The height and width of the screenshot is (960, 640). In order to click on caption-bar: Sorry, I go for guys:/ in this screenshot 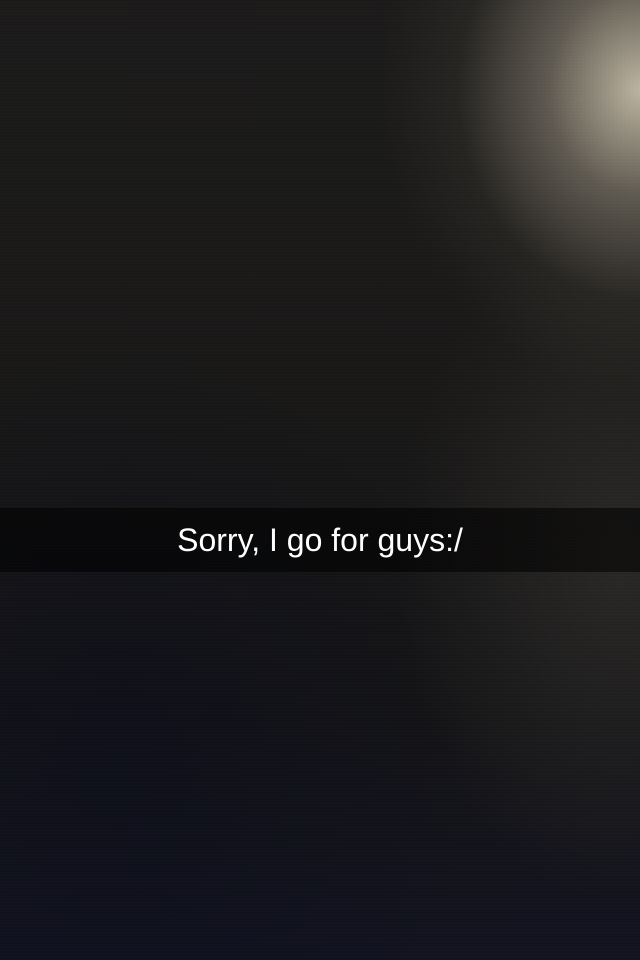, I will do `click(320, 540)`.